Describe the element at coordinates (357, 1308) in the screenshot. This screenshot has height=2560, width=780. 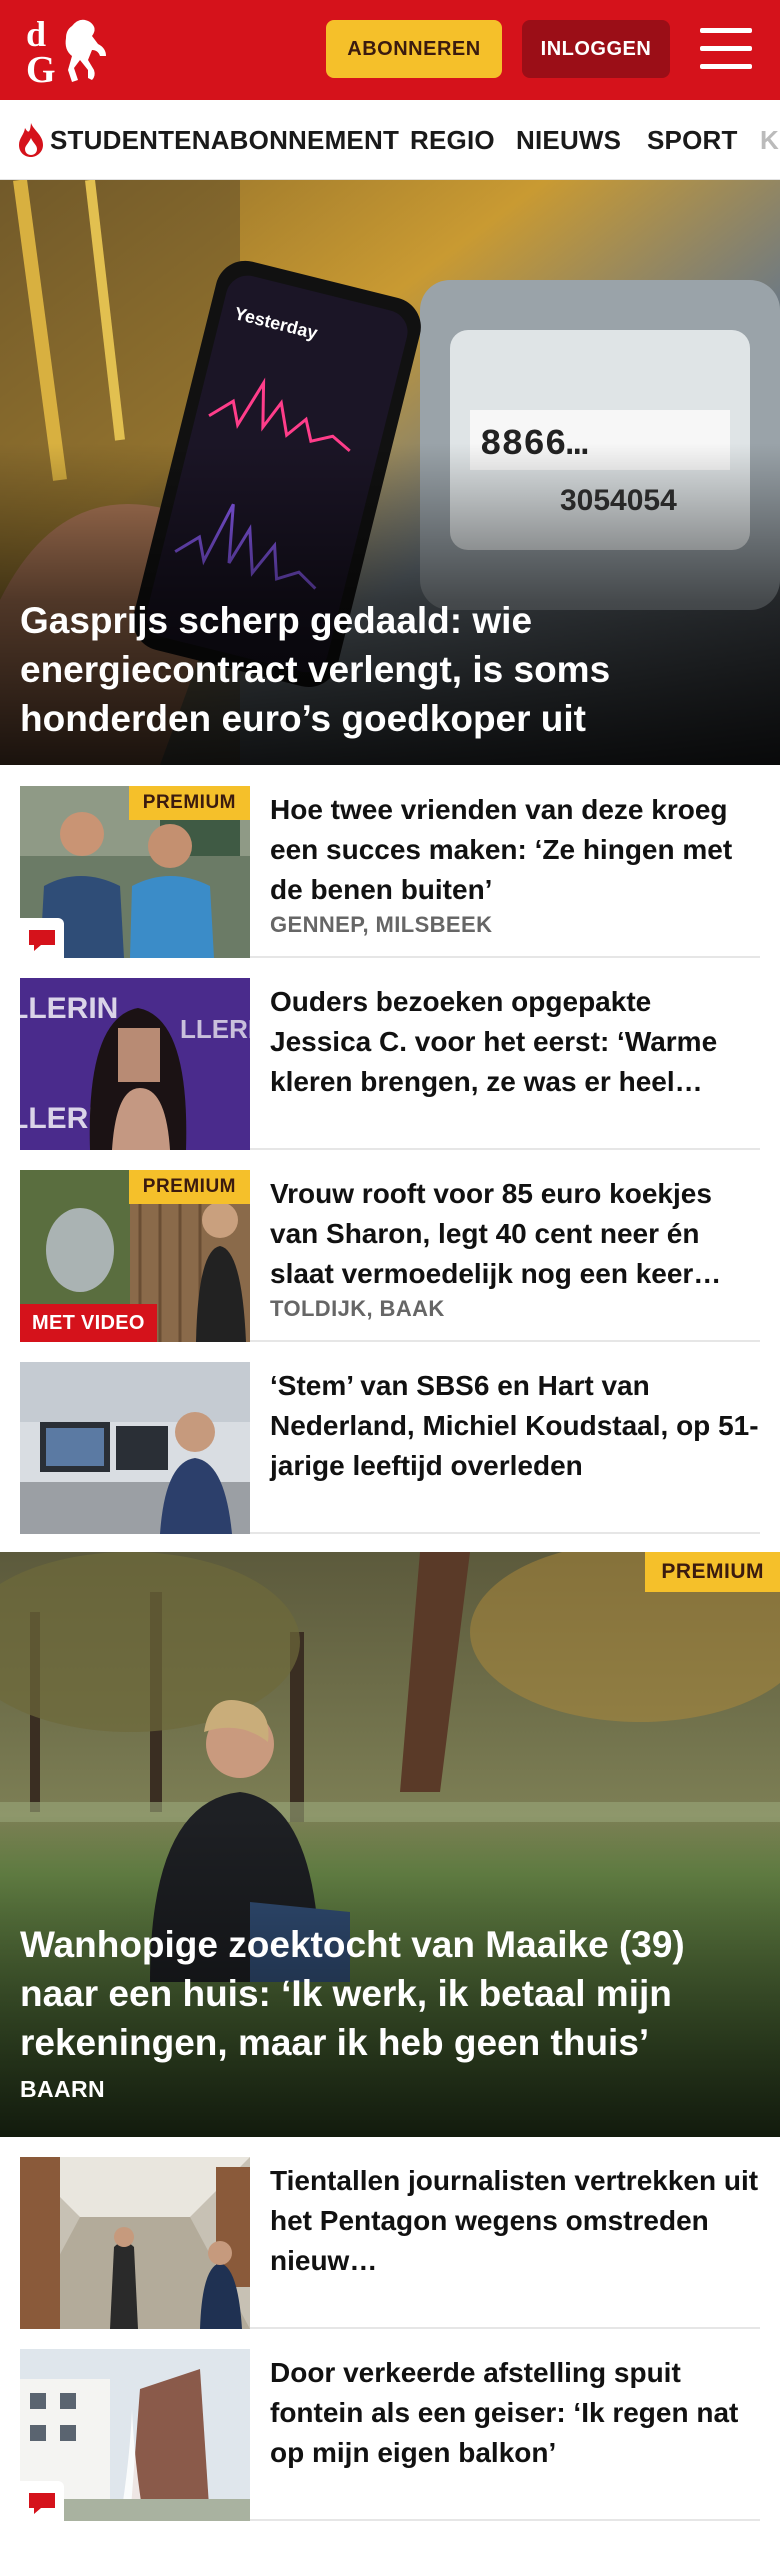
I see `article-location: TOLDIJK, BAAK` at that location.